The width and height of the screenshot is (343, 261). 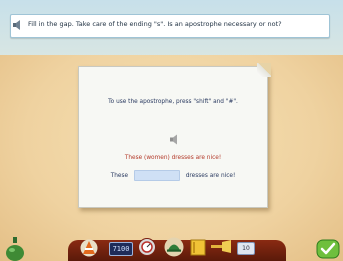 I want to click on check-icon, so click(x=328, y=249).